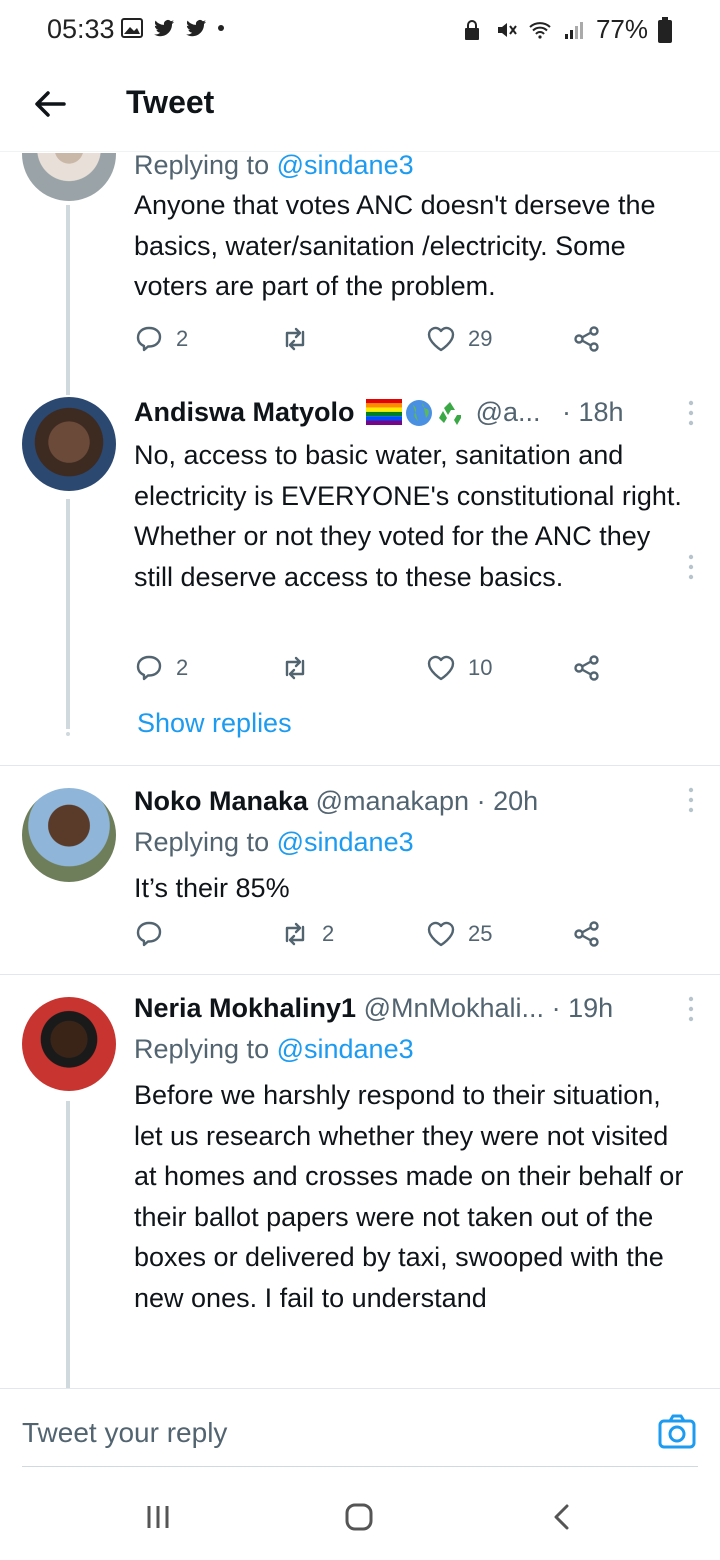 The image size is (720, 1560). I want to click on wifi-icon, so click(540, 30).